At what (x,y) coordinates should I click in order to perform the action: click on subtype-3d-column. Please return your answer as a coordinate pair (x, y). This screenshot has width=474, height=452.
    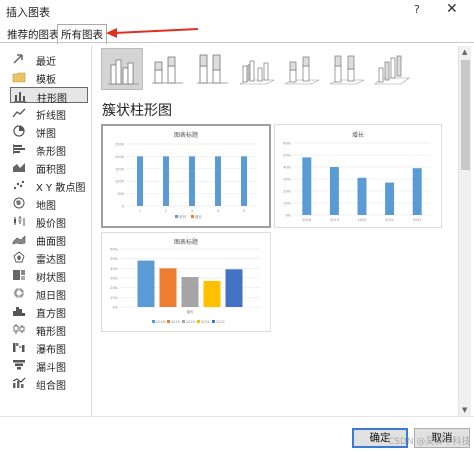
    Looking at the image, I should click on (392, 69).